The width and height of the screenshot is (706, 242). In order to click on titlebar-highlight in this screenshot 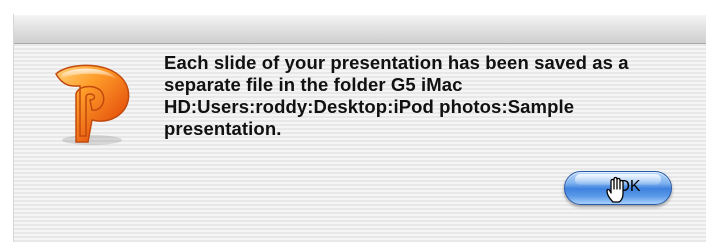, I will do `click(360, 14)`.